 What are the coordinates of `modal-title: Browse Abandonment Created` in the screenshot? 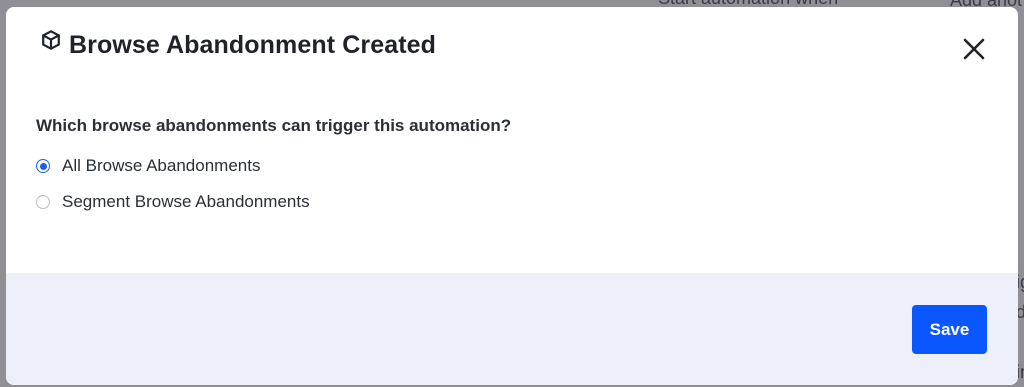 It's located at (253, 45).